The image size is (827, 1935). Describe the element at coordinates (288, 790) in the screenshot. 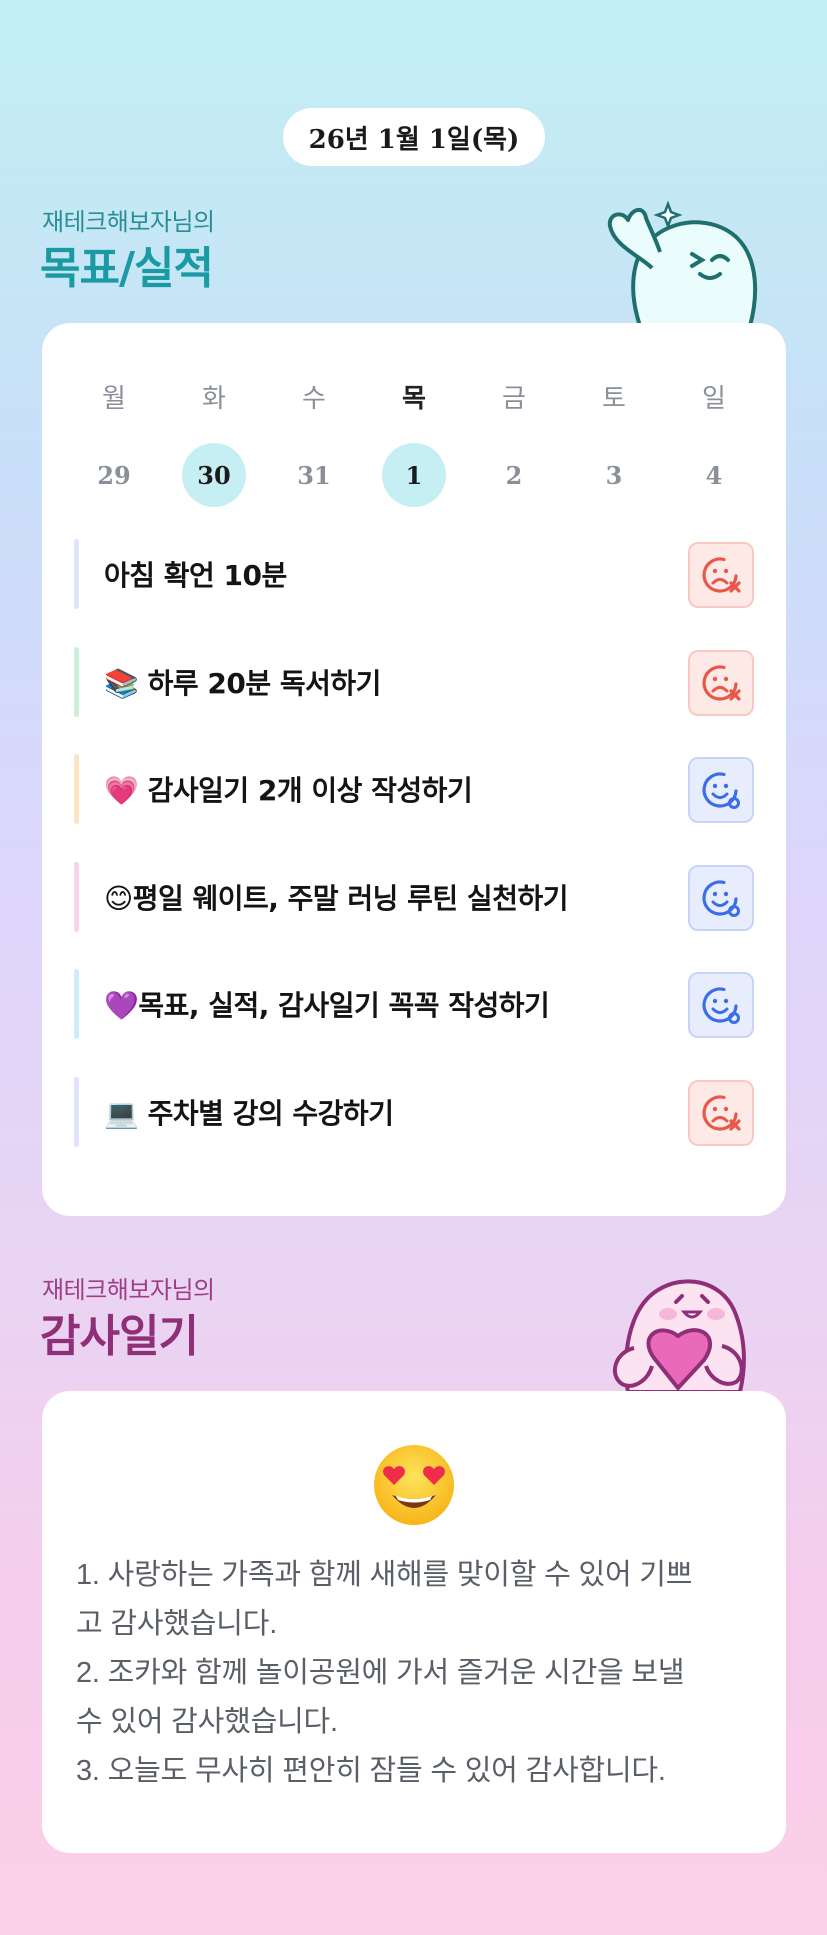

I see `goal-text: 💗 감사일기 2개 이상 작성하기` at that location.